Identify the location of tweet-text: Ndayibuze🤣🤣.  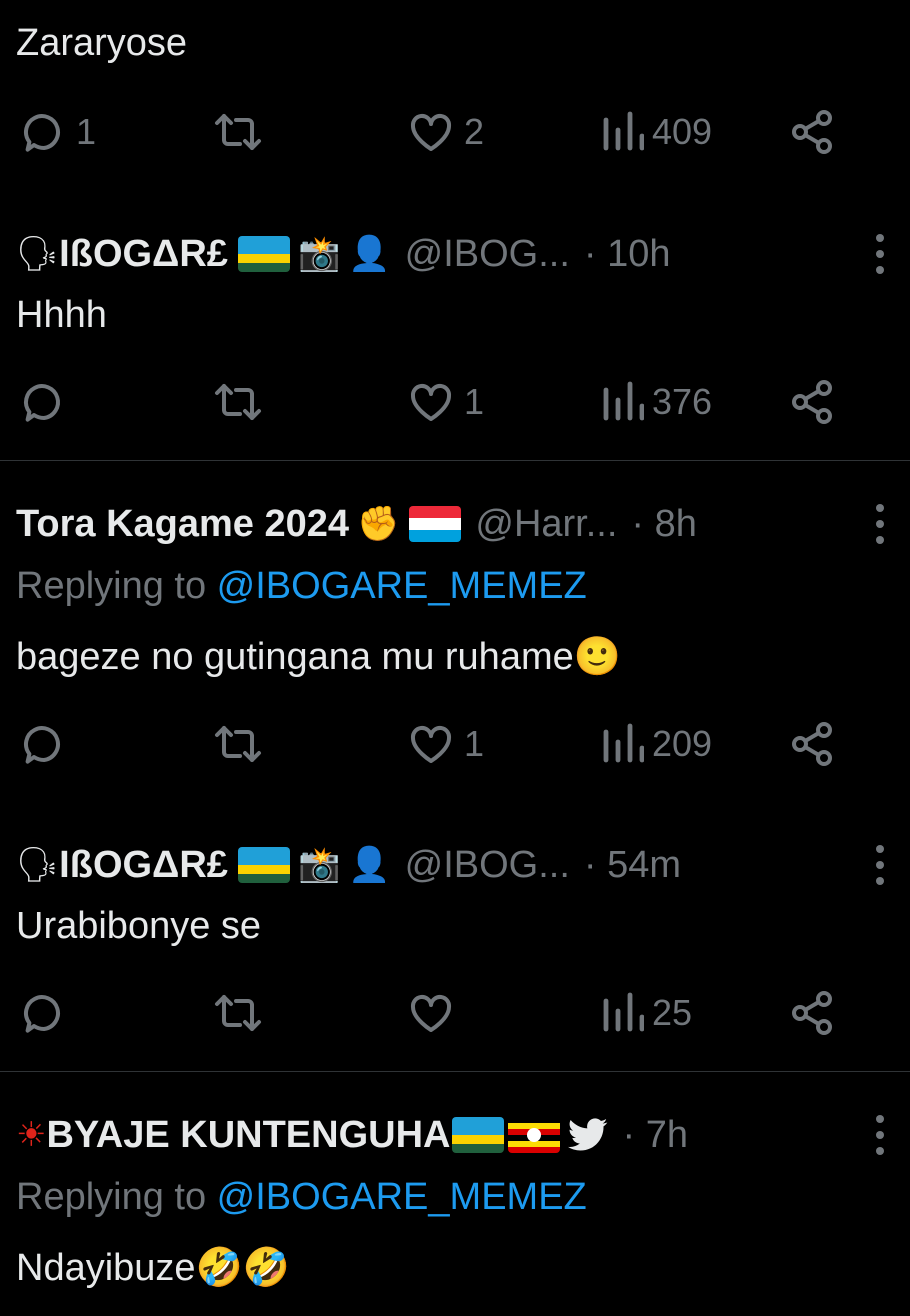
(153, 1268).